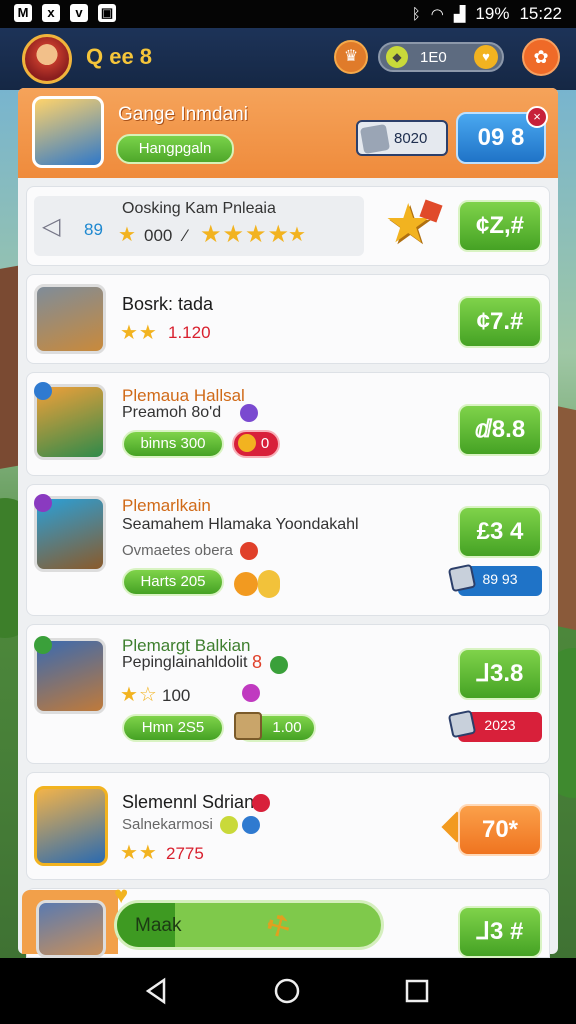 This screenshot has height=1024, width=576. What do you see at coordinates (500, 430) in the screenshot?
I see `buy-button: ⅆ8.8` at bounding box center [500, 430].